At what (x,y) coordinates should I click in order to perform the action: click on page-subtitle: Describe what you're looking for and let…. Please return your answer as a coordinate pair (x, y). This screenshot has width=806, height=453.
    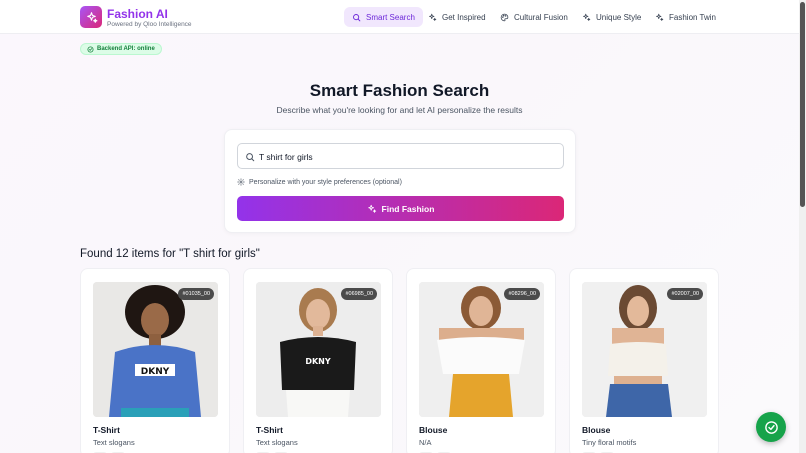
    Looking at the image, I should click on (399, 110).